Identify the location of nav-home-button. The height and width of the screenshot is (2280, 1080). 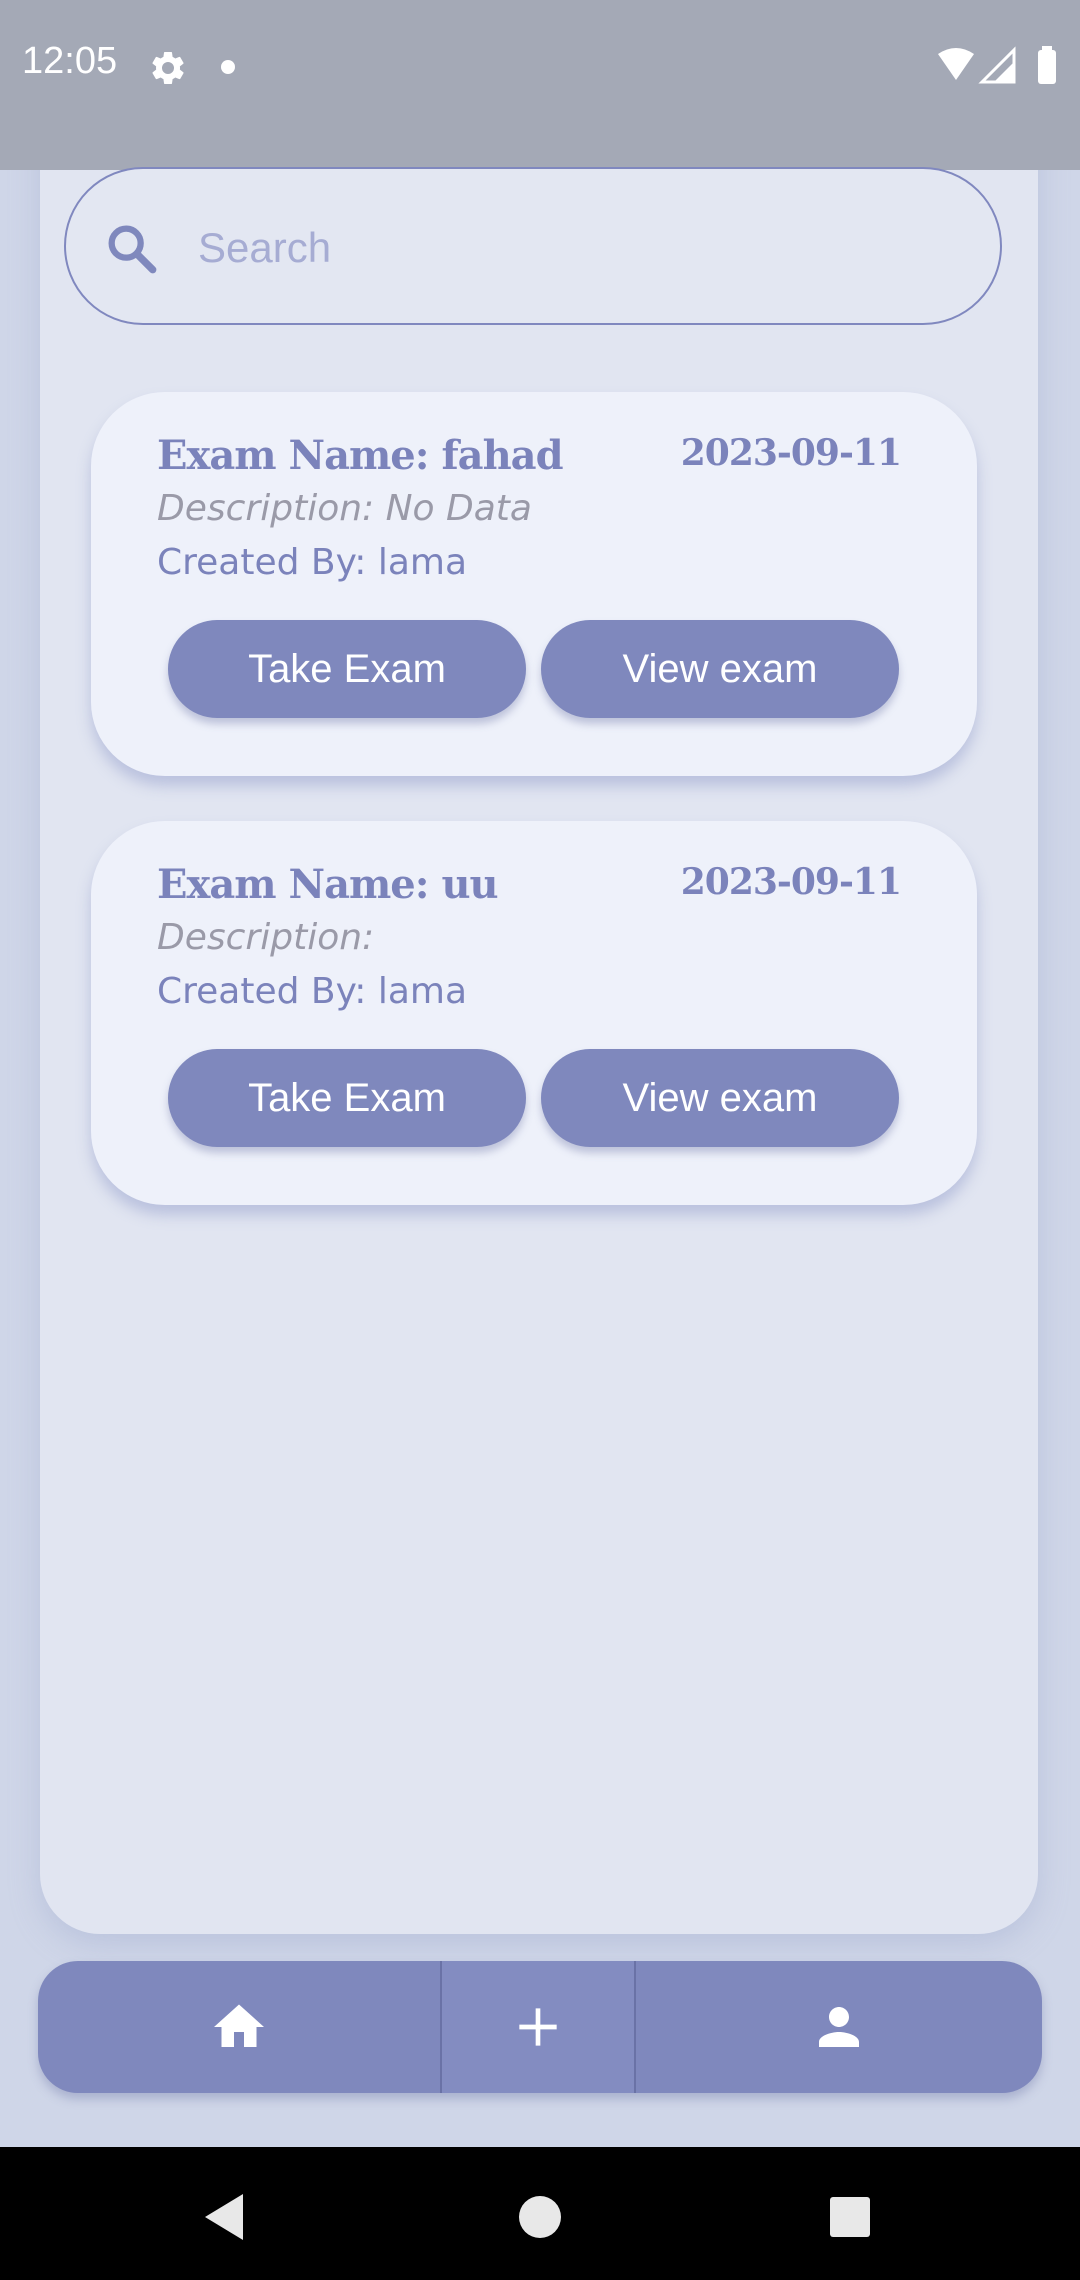
(239, 2027).